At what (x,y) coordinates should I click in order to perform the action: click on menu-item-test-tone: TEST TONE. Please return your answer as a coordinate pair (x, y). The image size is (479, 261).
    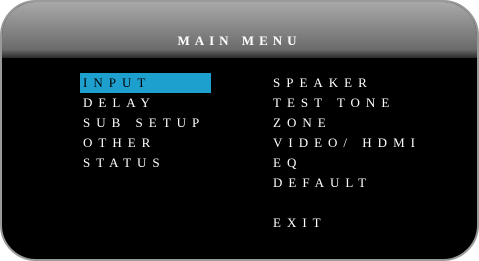
    Looking at the image, I should click on (345, 103).